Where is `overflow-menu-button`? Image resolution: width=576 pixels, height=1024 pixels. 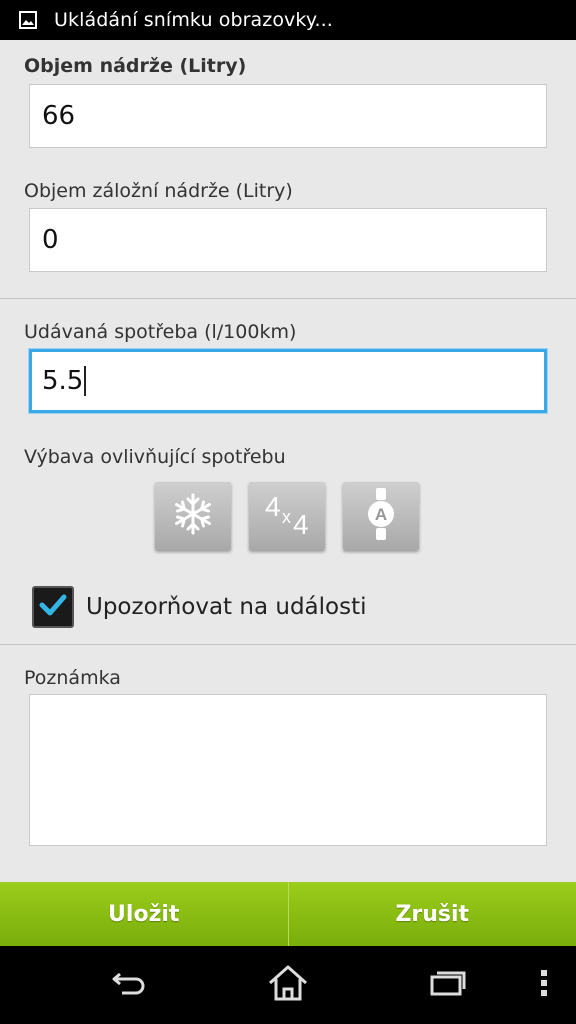
overflow-menu-button is located at coordinates (544, 985).